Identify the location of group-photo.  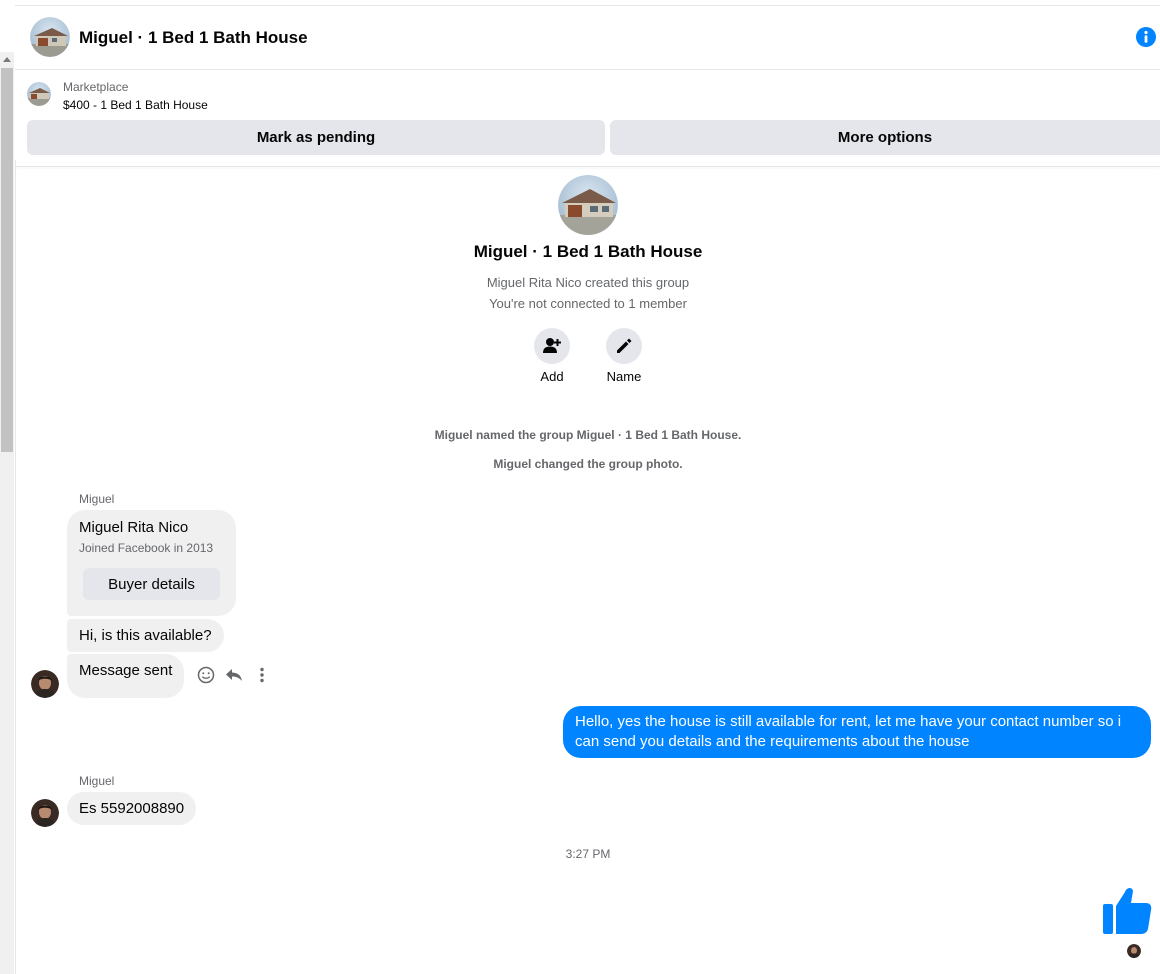
(588, 205).